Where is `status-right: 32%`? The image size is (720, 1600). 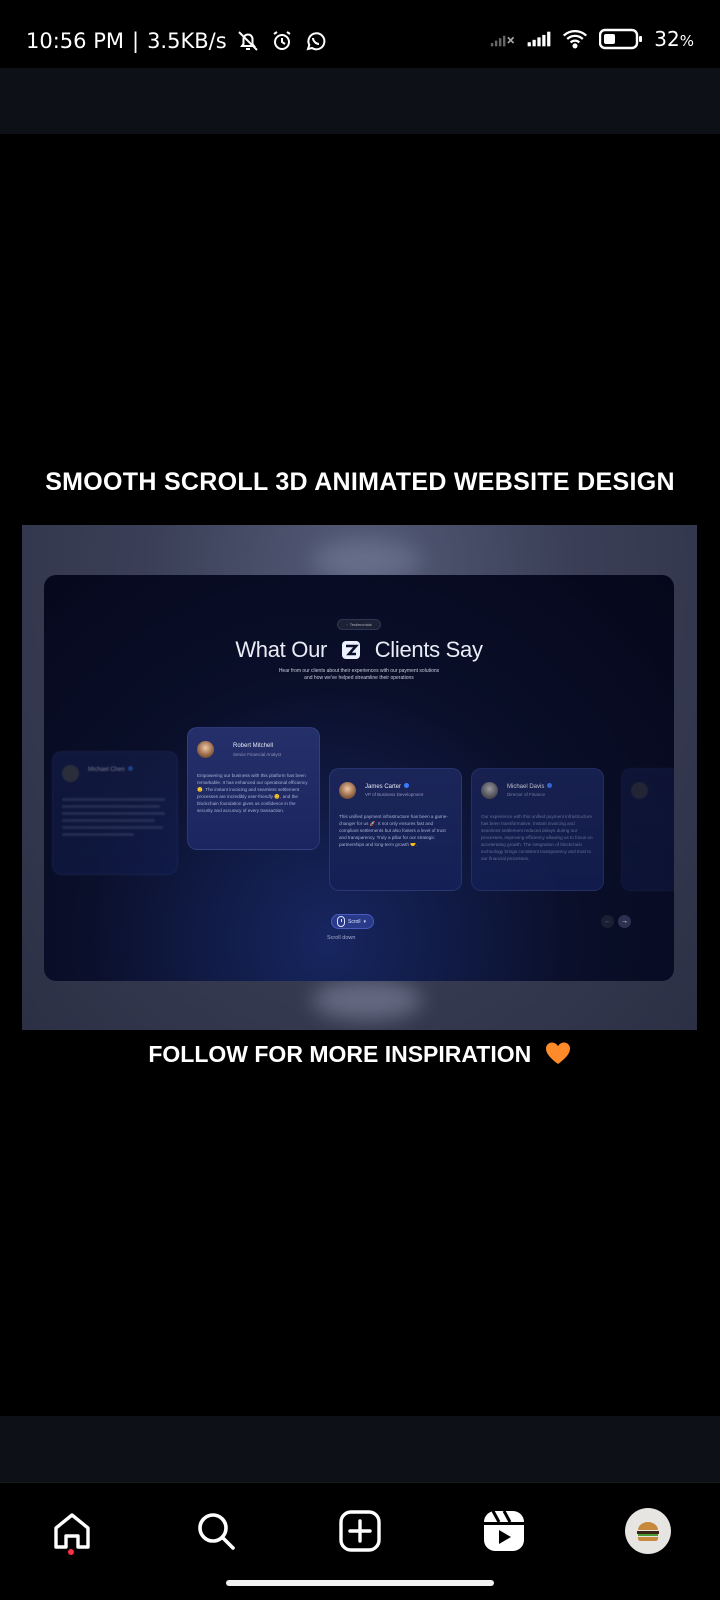 status-right: 32% is located at coordinates (592, 39).